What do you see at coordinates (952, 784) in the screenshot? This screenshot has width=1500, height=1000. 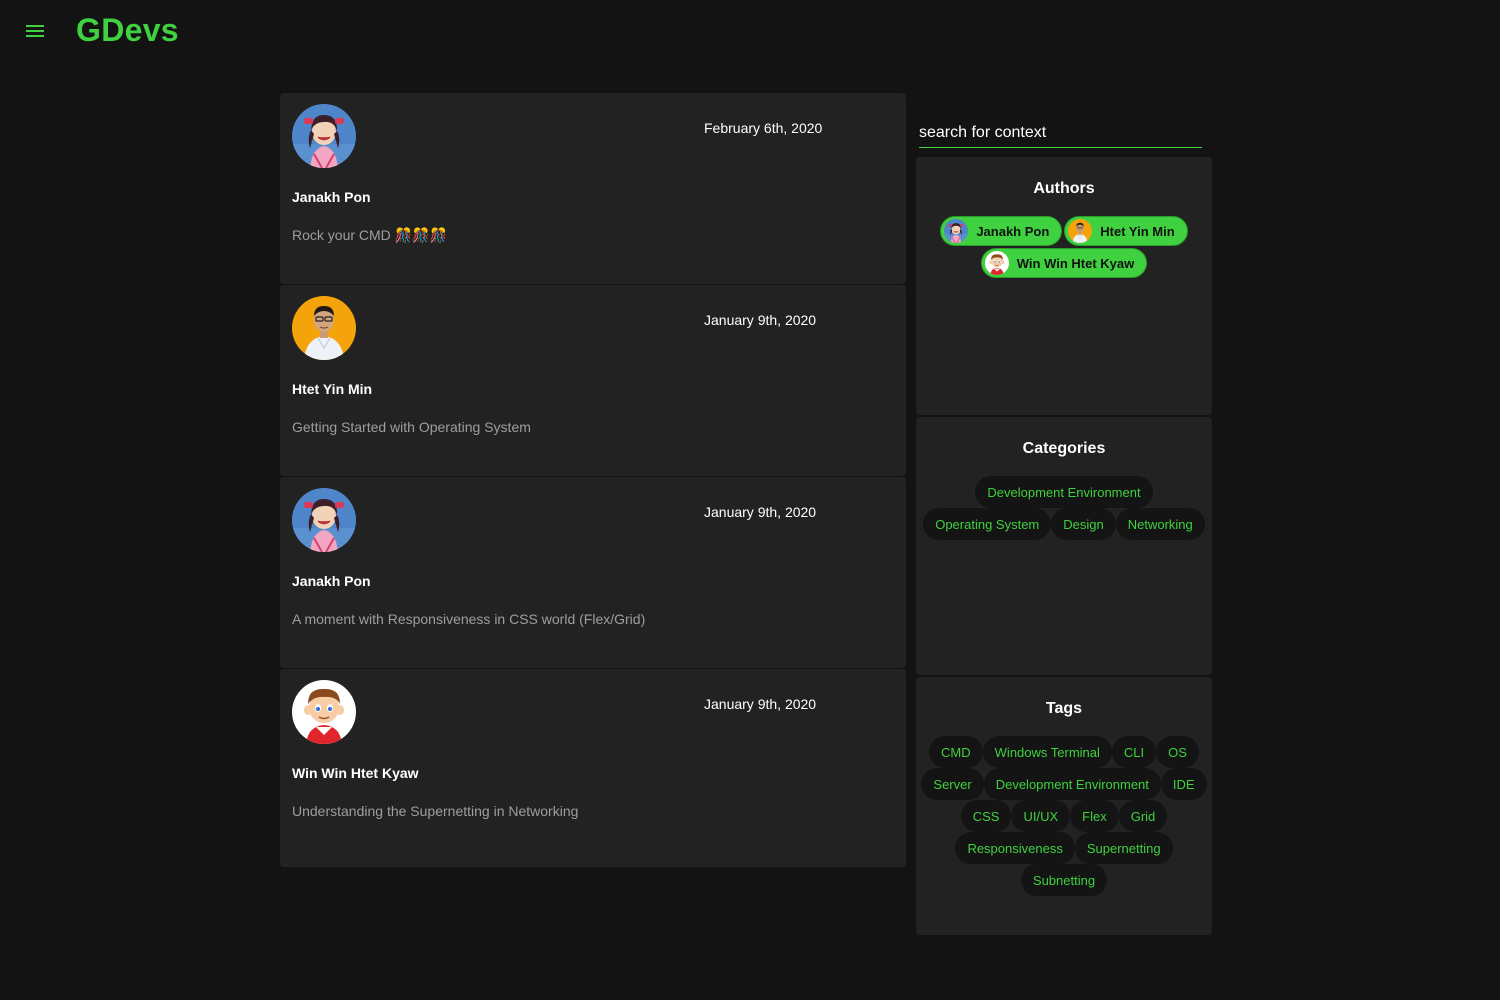 I see `tag-chip: Server` at bounding box center [952, 784].